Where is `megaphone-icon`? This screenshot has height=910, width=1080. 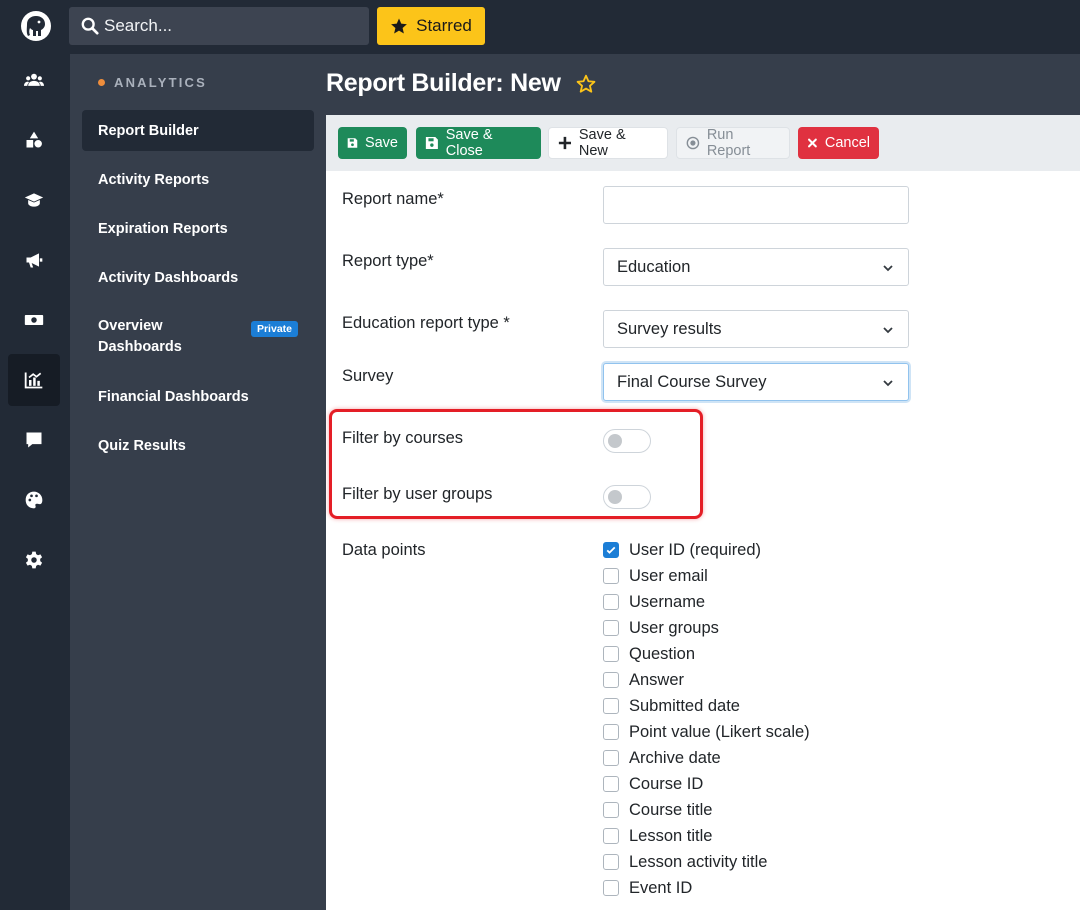 megaphone-icon is located at coordinates (34, 260).